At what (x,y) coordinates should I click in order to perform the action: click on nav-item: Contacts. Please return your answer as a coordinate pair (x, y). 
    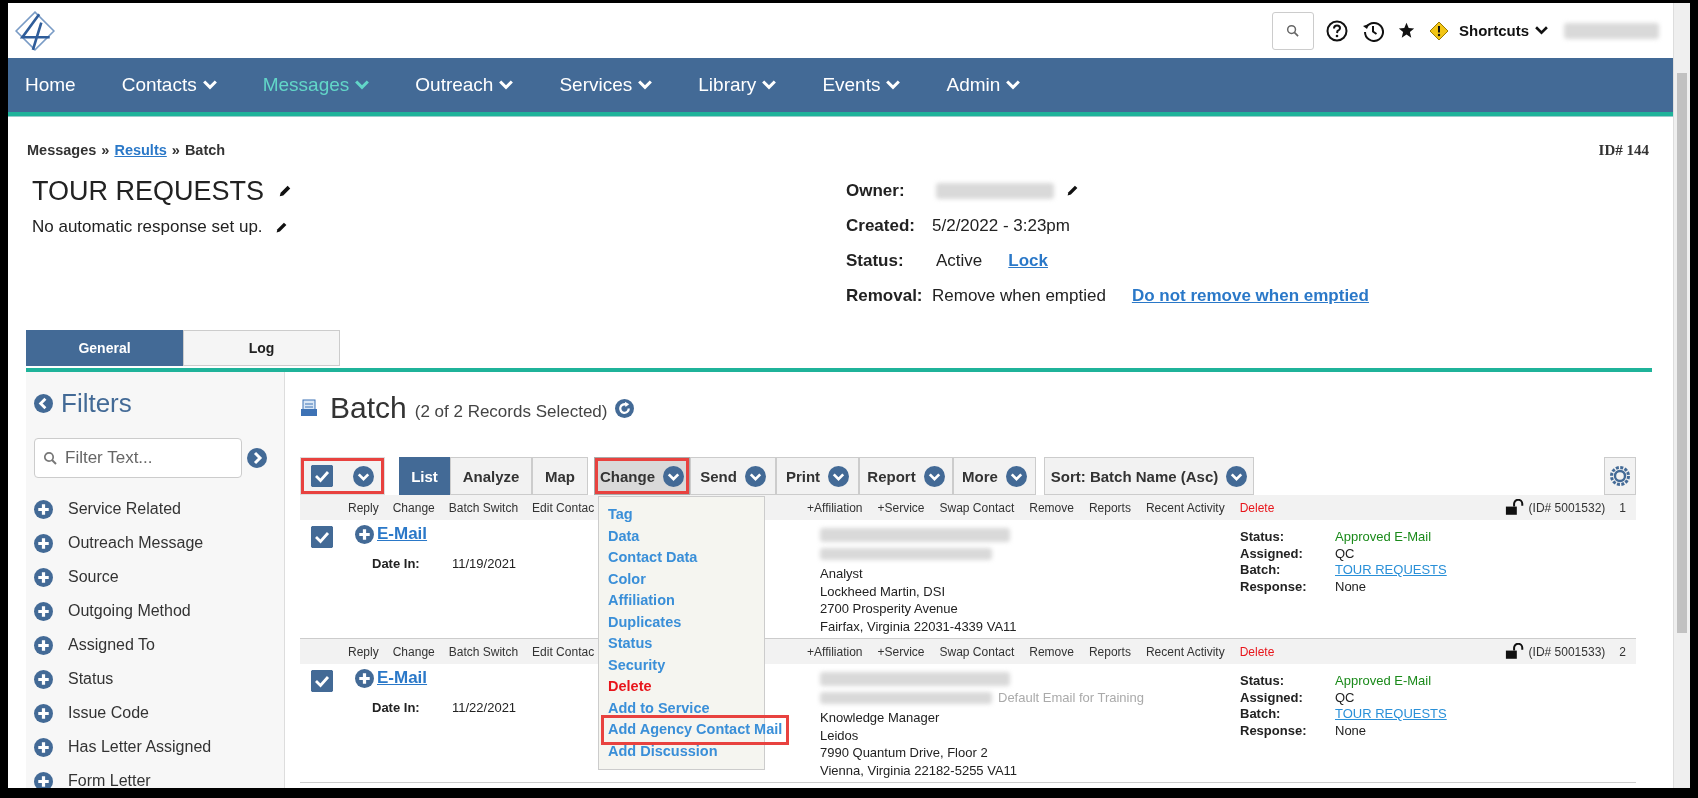
    Looking at the image, I should click on (169, 85).